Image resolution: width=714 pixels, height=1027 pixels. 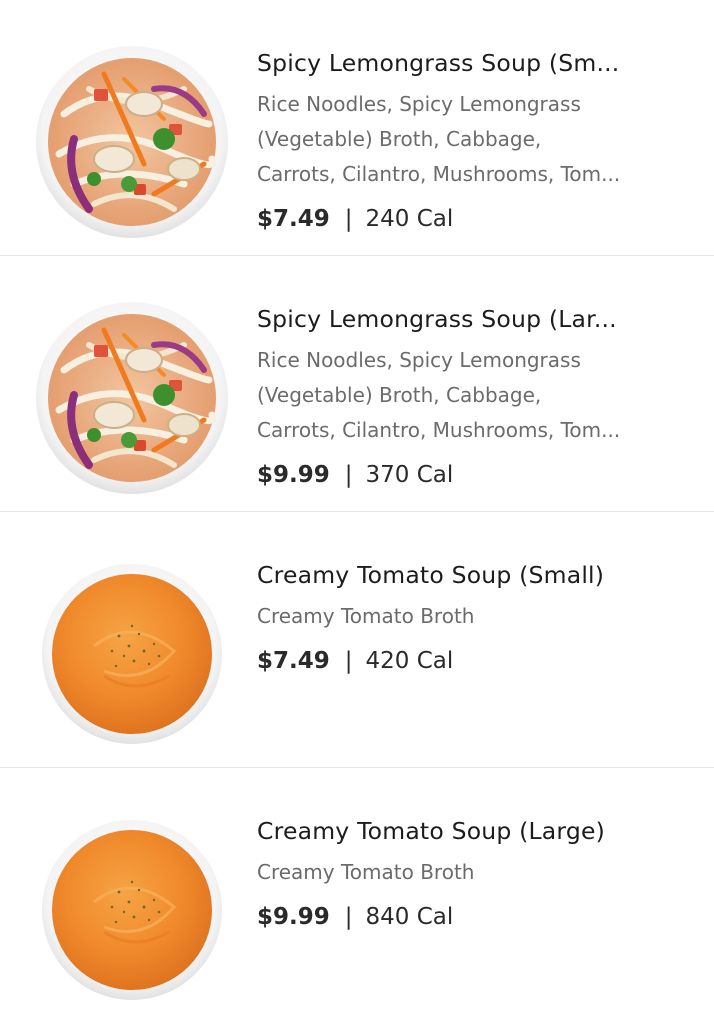 I want to click on item-title: Creamy Tomato Soup (Small), so click(x=467, y=575).